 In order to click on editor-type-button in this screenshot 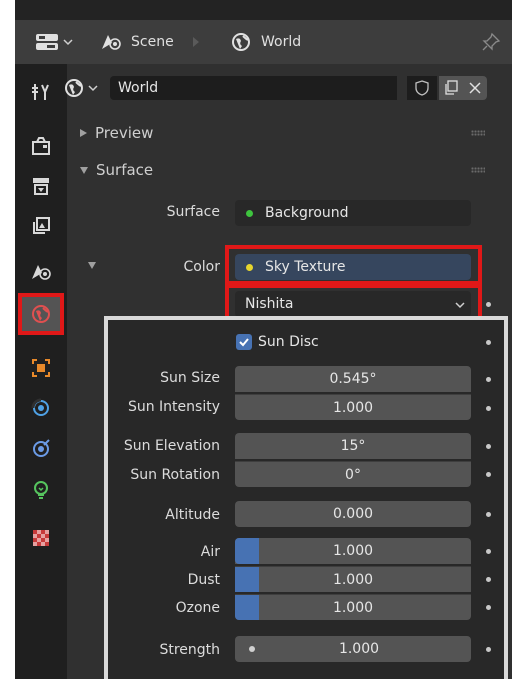, I will do `click(54, 42)`.